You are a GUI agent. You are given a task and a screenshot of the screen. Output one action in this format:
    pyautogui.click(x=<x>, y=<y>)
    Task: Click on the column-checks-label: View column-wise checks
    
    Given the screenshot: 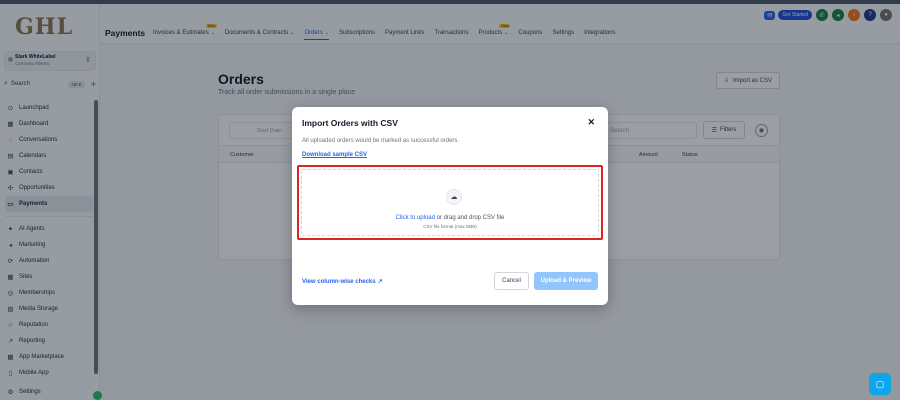 What is the action you would take?
    pyautogui.click(x=339, y=282)
    